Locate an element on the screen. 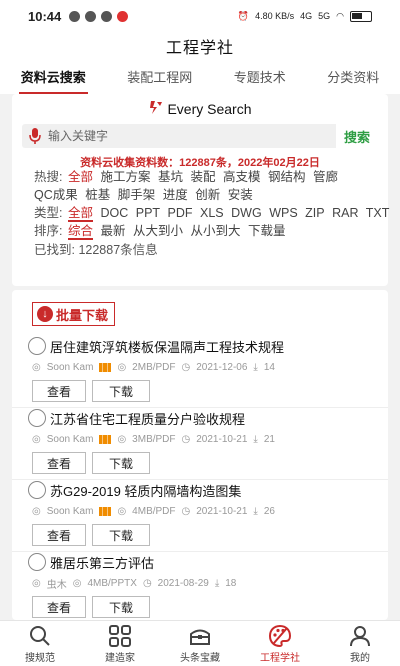 The width and height of the screenshot is (400, 666). alarm-icon: ⏰ is located at coordinates (243, 15).